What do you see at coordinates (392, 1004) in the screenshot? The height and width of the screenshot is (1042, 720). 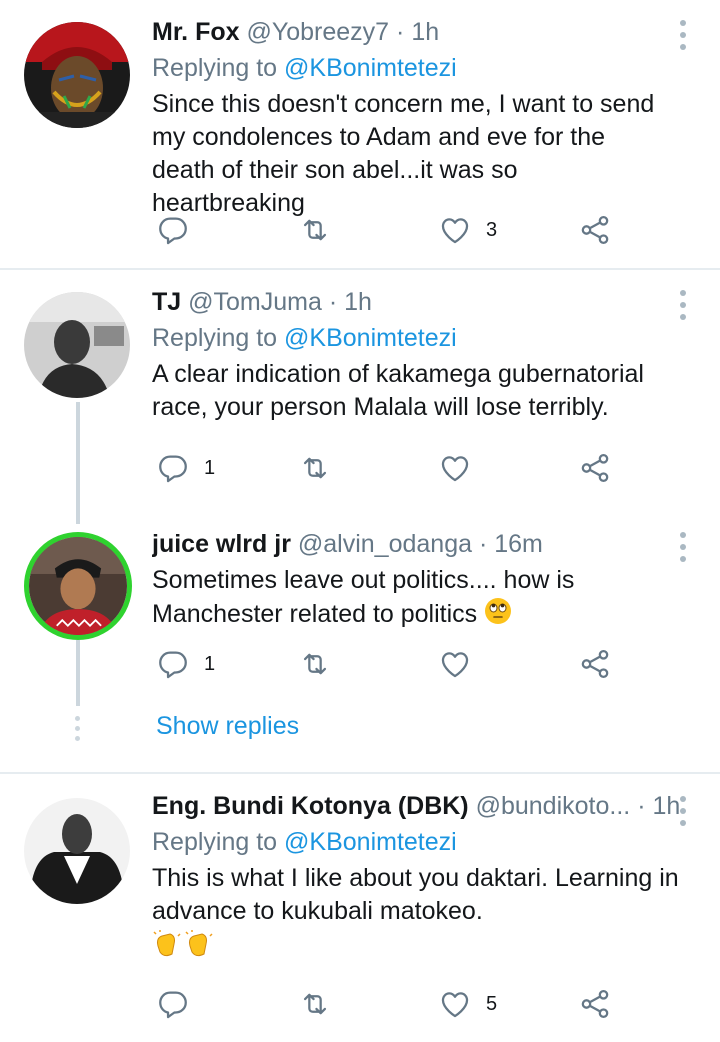 I see `tweet-actions: 5` at bounding box center [392, 1004].